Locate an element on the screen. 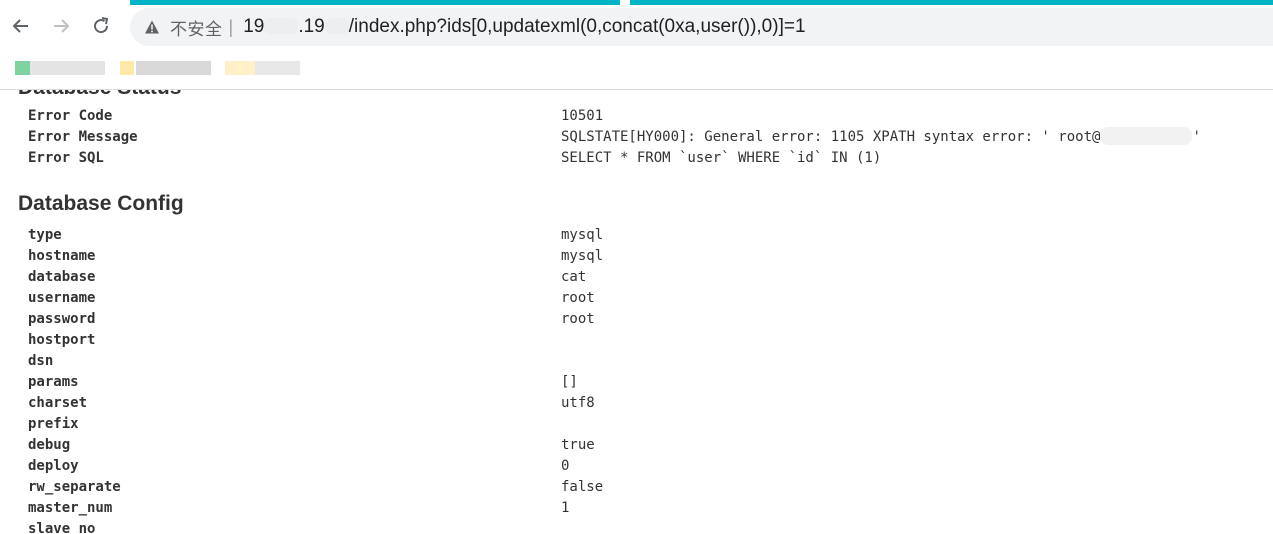 The height and width of the screenshot is (534, 1273). row-key: params is located at coordinates (53, 382).